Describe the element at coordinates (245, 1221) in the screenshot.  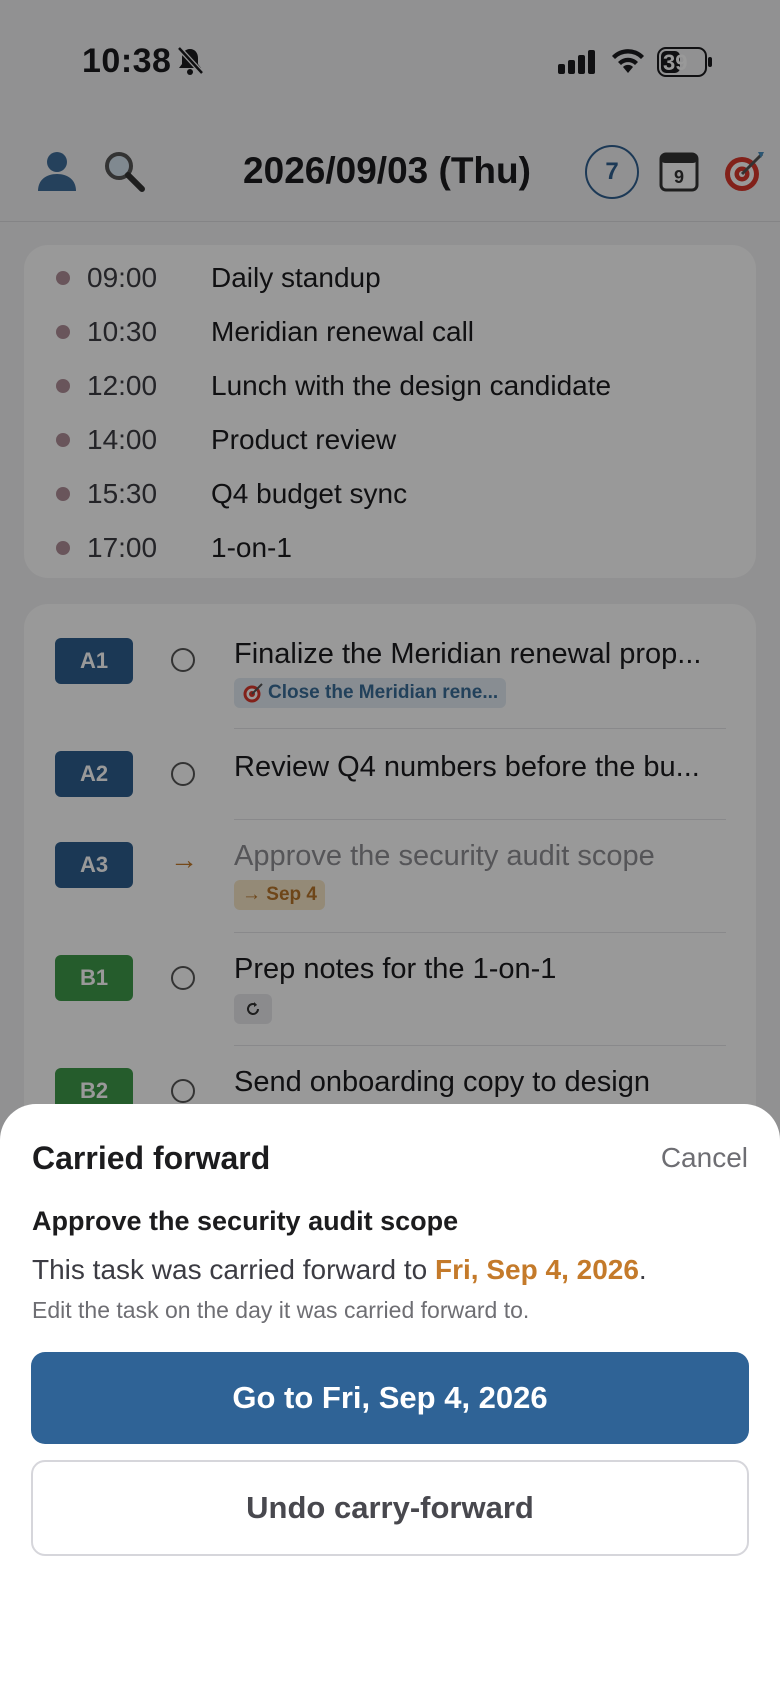
I see `sheet-task-name: Approve the security audit scope` at that location.